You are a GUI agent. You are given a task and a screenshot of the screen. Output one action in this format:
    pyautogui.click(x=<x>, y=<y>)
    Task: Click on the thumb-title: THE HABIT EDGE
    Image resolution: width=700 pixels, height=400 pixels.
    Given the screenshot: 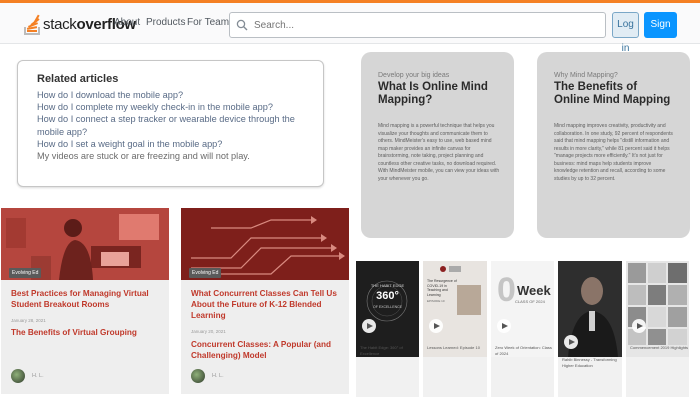 What is the action you would take?
    pyautogui.click(x=387, y=285)
    